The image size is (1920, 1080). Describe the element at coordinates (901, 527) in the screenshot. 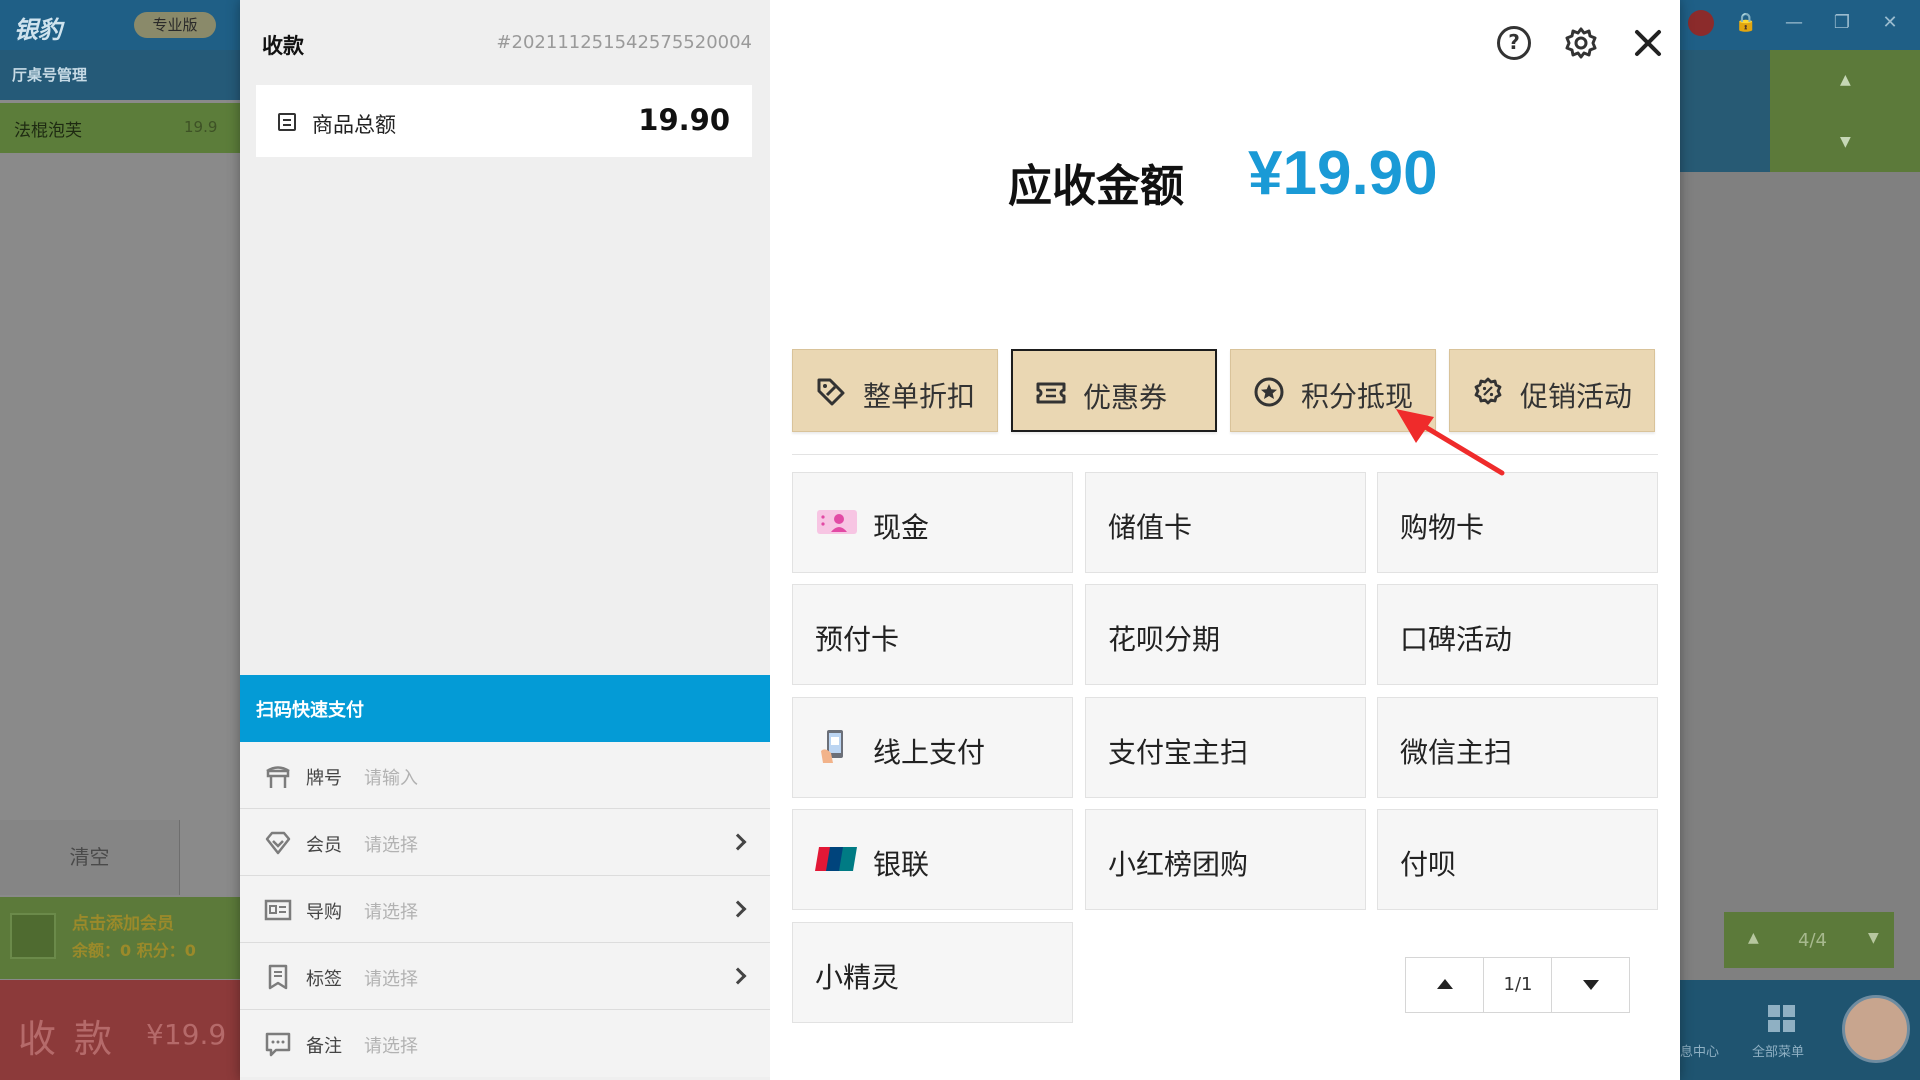

I see `pay-method-label: 现金` at that location.